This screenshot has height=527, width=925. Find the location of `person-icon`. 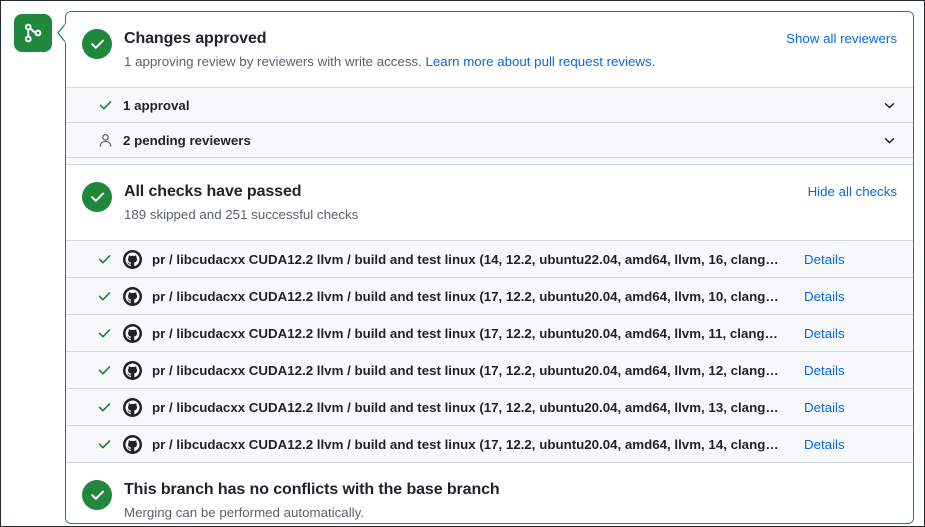

person-icon is located at coordinates (105, 140).